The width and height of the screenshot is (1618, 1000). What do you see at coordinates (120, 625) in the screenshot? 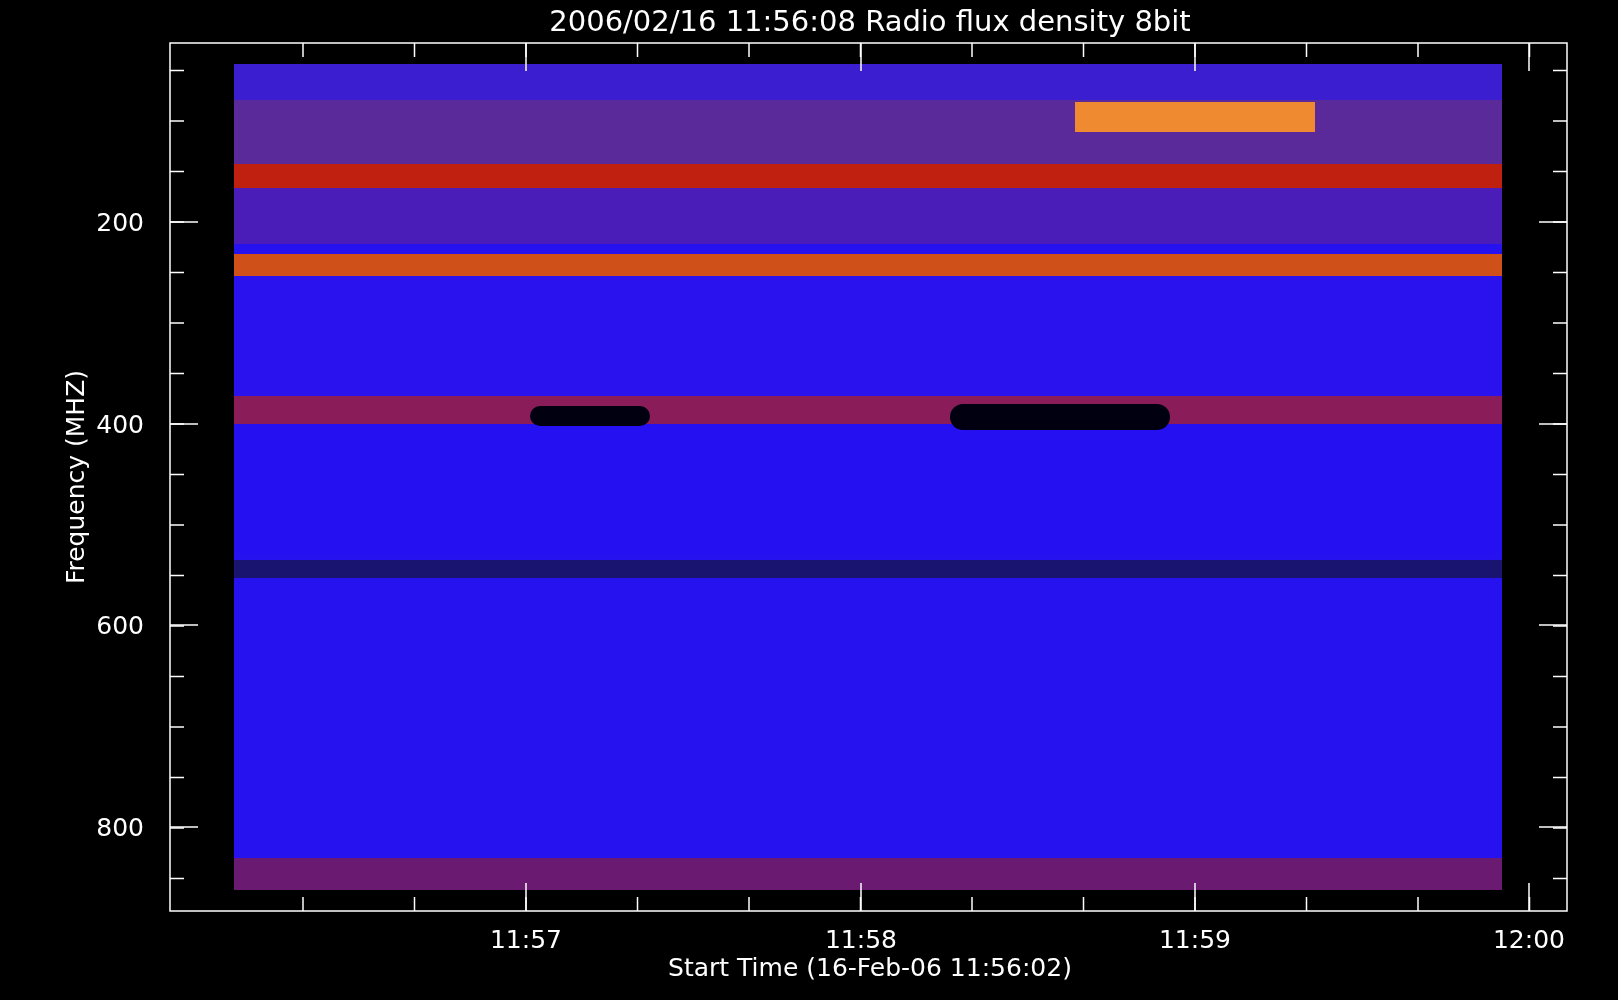
I see `tick-label: 600` at bounding box center [120, 625].